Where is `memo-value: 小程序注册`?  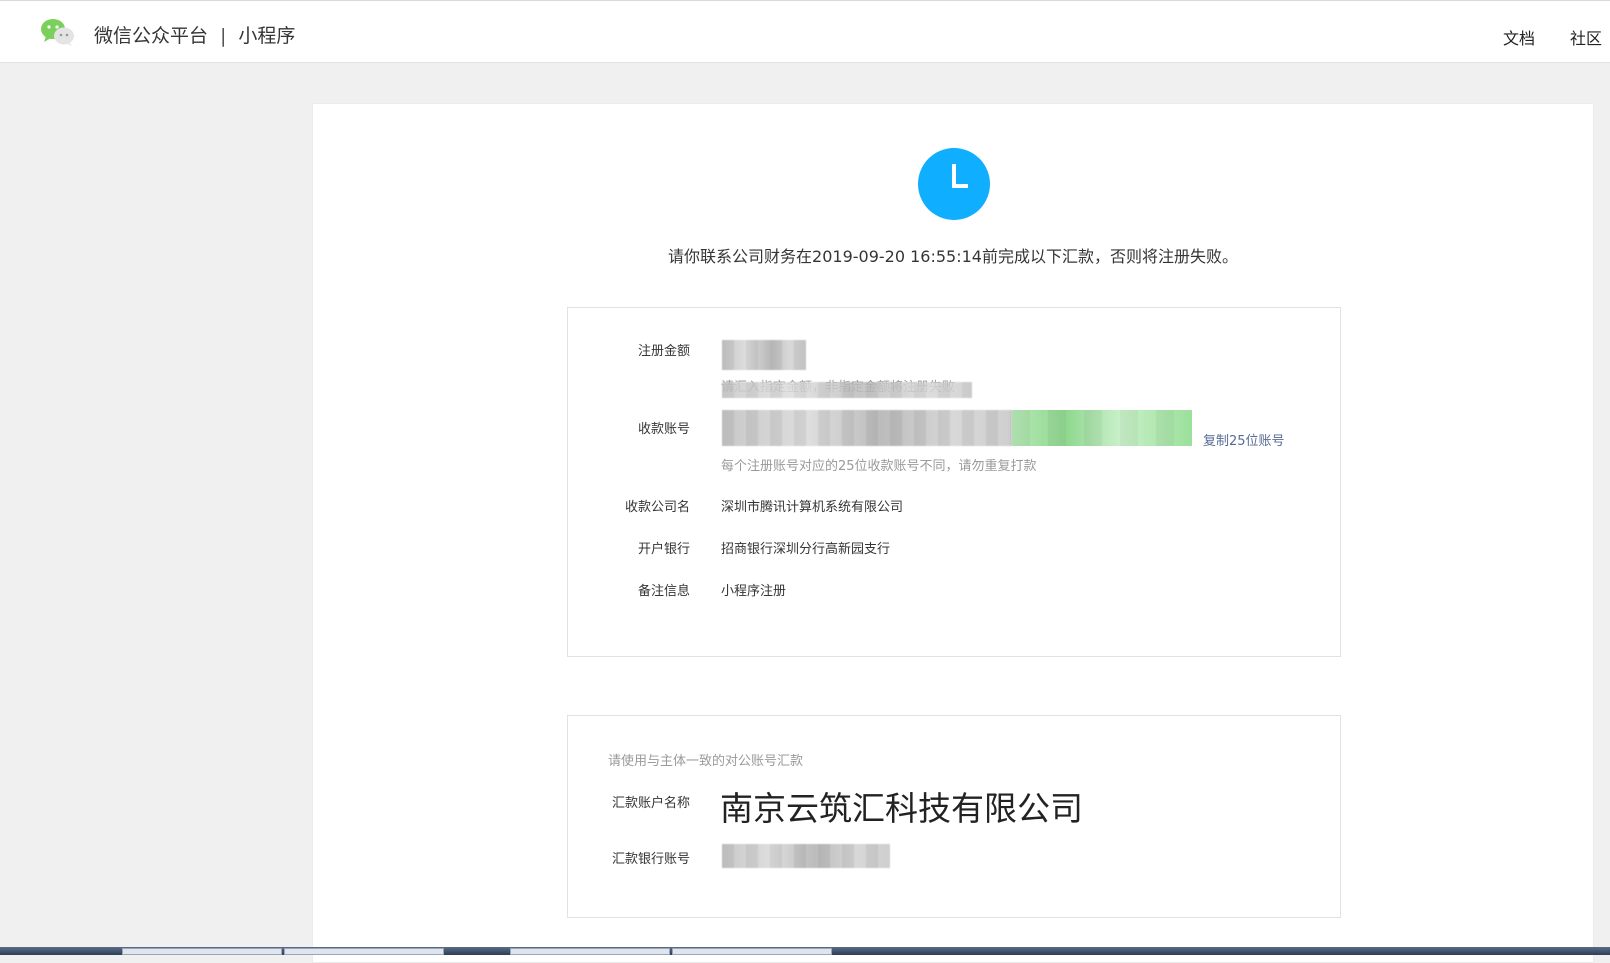 memo-value: 小程序注册 is located at coordinates (754, 591).